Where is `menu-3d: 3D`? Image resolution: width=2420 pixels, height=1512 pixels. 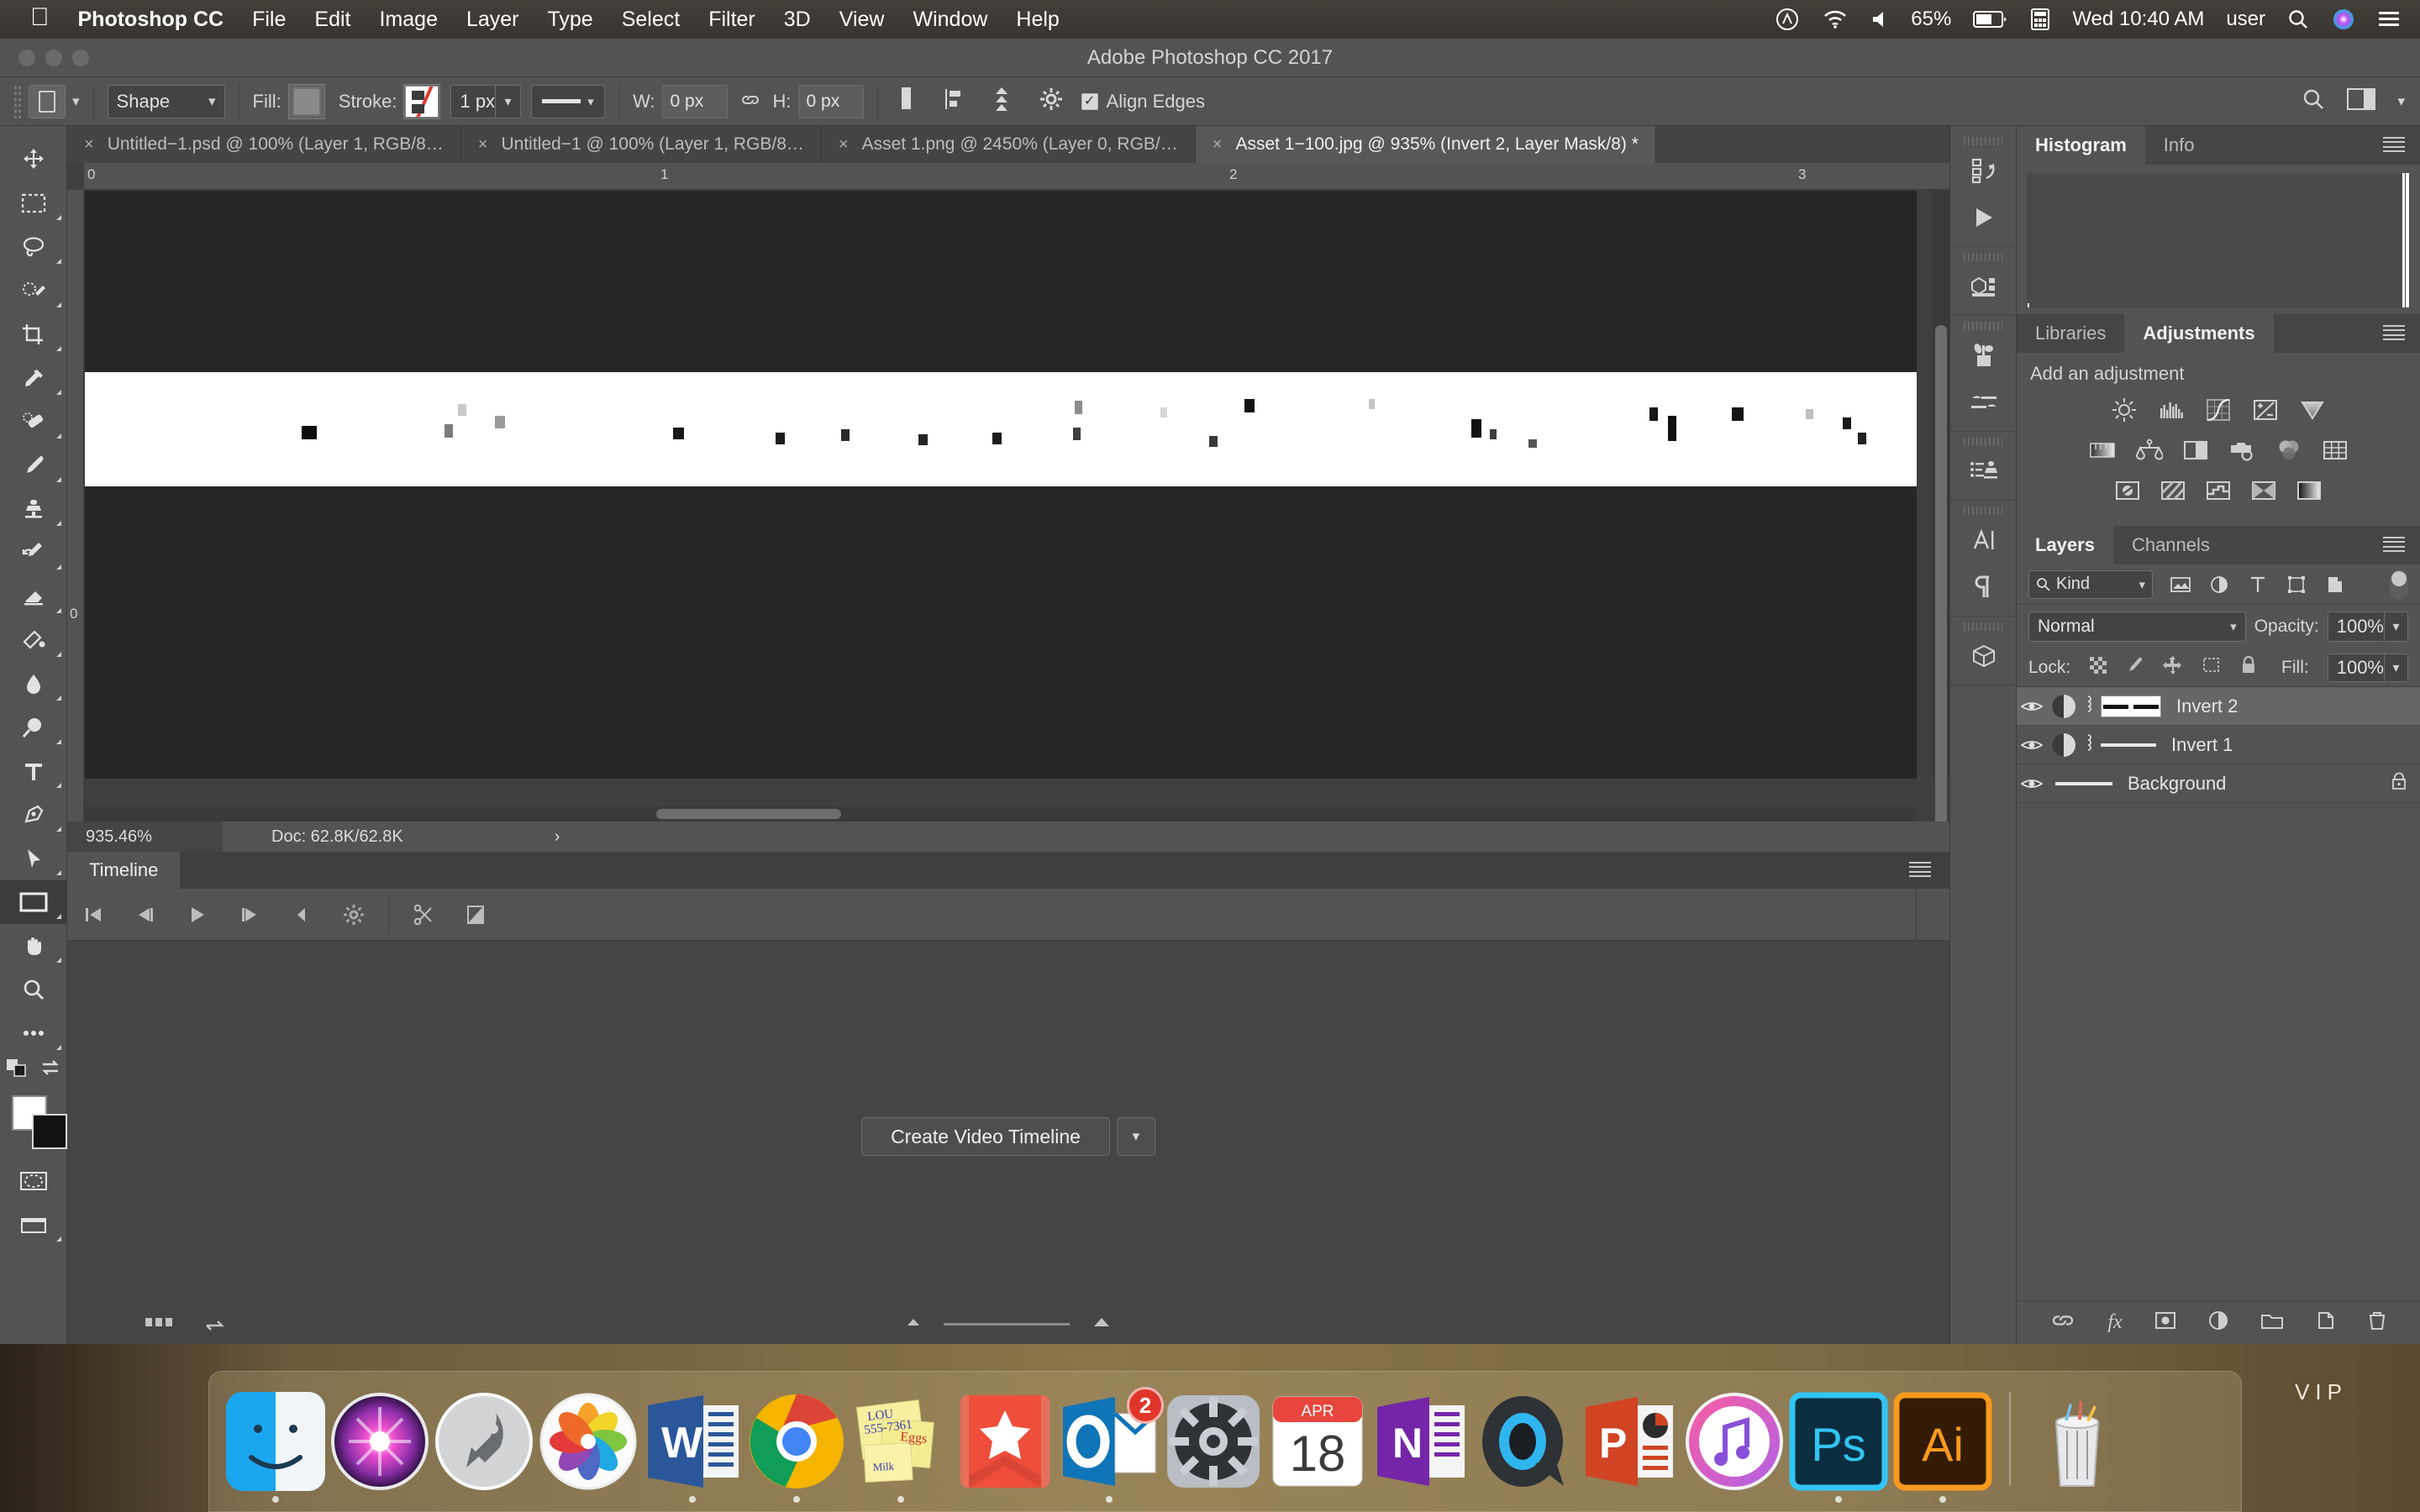
menu-3d: 3D is located at coordinates (797, 20).